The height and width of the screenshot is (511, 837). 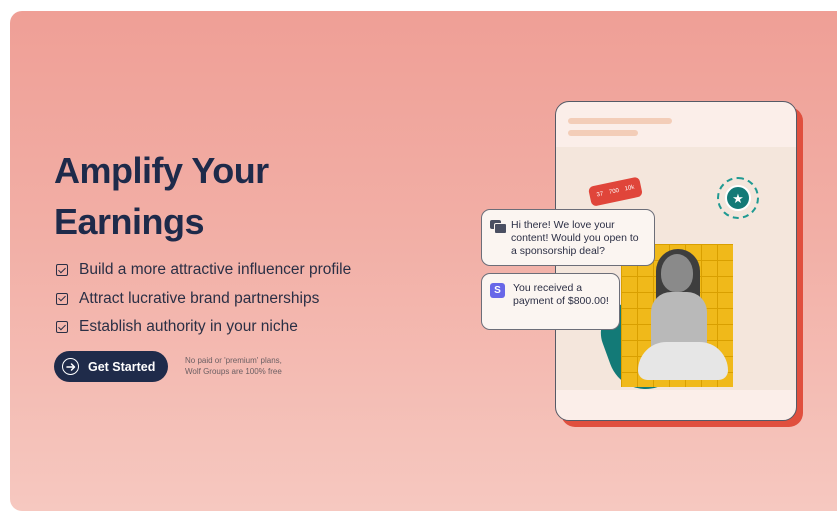 I want to click on arrow-right-icon, so click(x=70, y=366).